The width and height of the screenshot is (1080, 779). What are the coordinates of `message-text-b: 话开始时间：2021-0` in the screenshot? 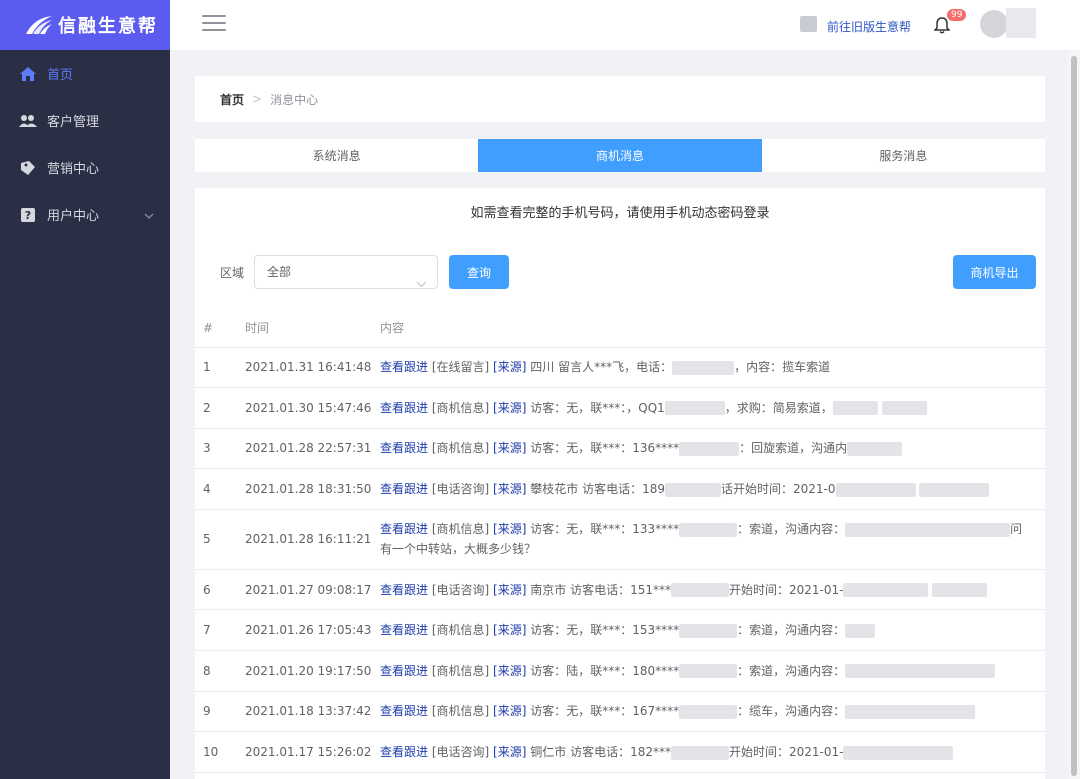 It's located at (778, 489).